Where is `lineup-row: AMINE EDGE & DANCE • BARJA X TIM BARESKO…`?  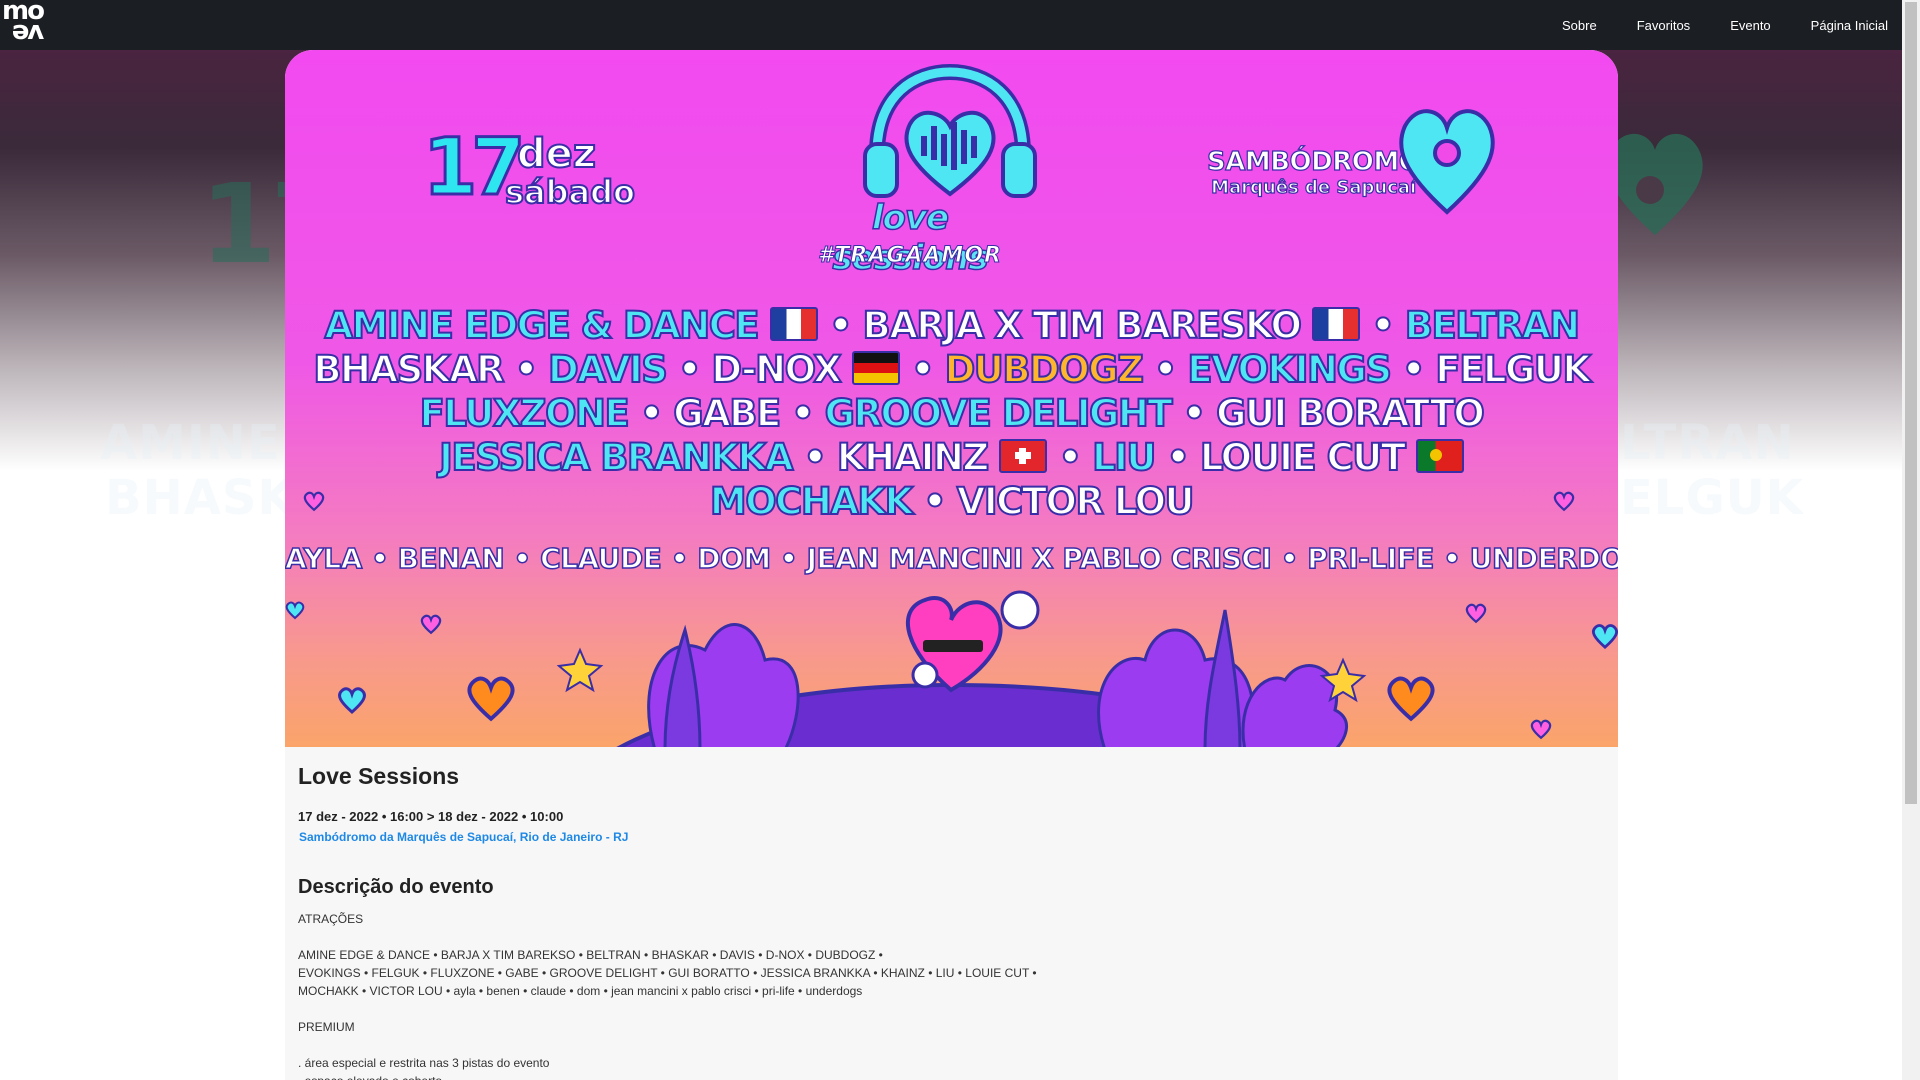 lineup-row: AMINE EDGE & DANCE • BARJA X TIM BARESKO… is located at coordinates (951, 325).